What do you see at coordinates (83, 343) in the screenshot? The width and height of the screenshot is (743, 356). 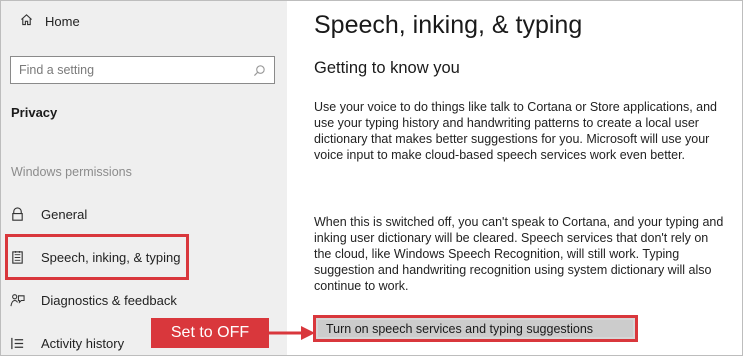 I see `sidebar-item-label: Activity history` at bounding box center [83, 343].